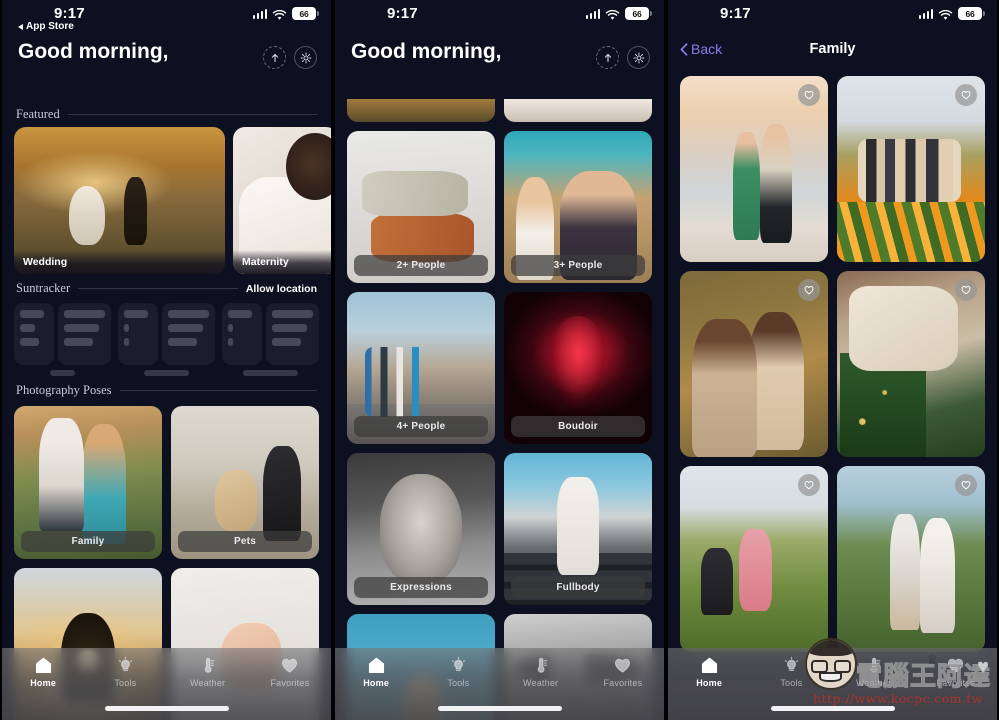 Image resolution: width=999 pixels, height=720 pixels. What do you see at coordinates (578, 529) in the screenshot?
I see `pose-card-fullbody: Fullbody` at bounding box center [578, 529].